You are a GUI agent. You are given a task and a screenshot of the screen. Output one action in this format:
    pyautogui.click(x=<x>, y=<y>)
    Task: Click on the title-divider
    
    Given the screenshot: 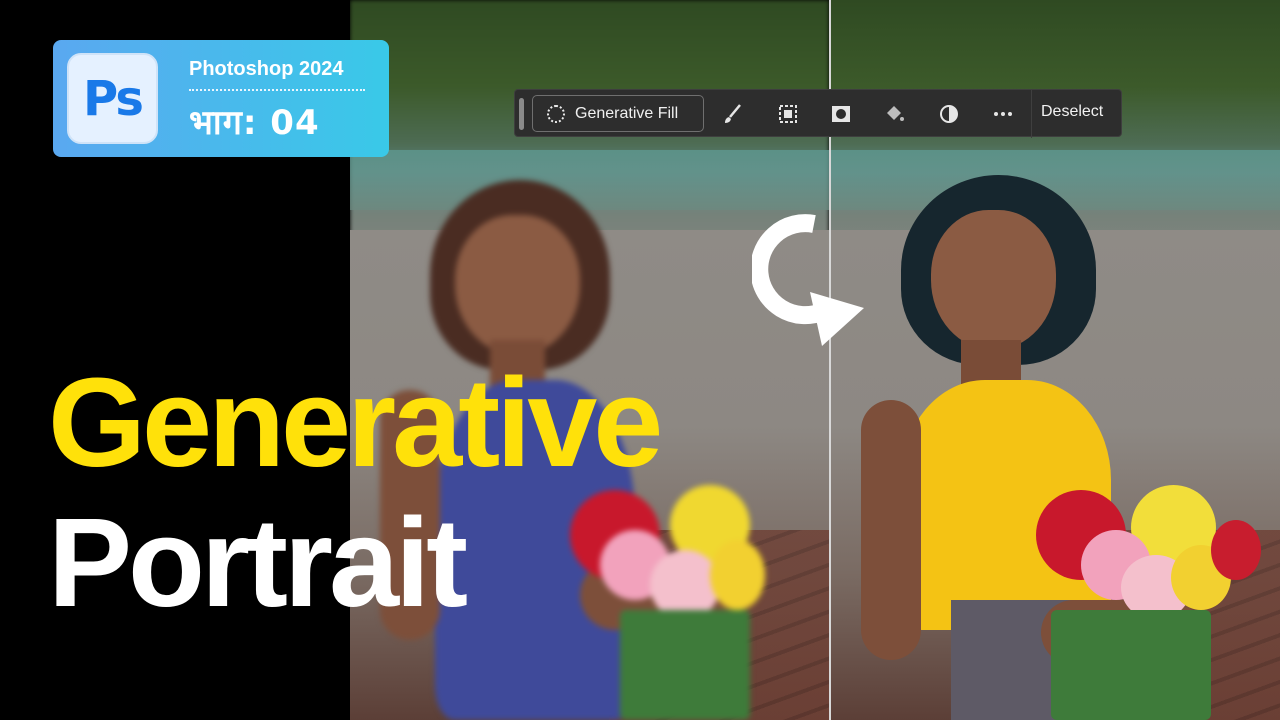 What is the action you would take?
    pyautogui.click(x=277, y=90)
    